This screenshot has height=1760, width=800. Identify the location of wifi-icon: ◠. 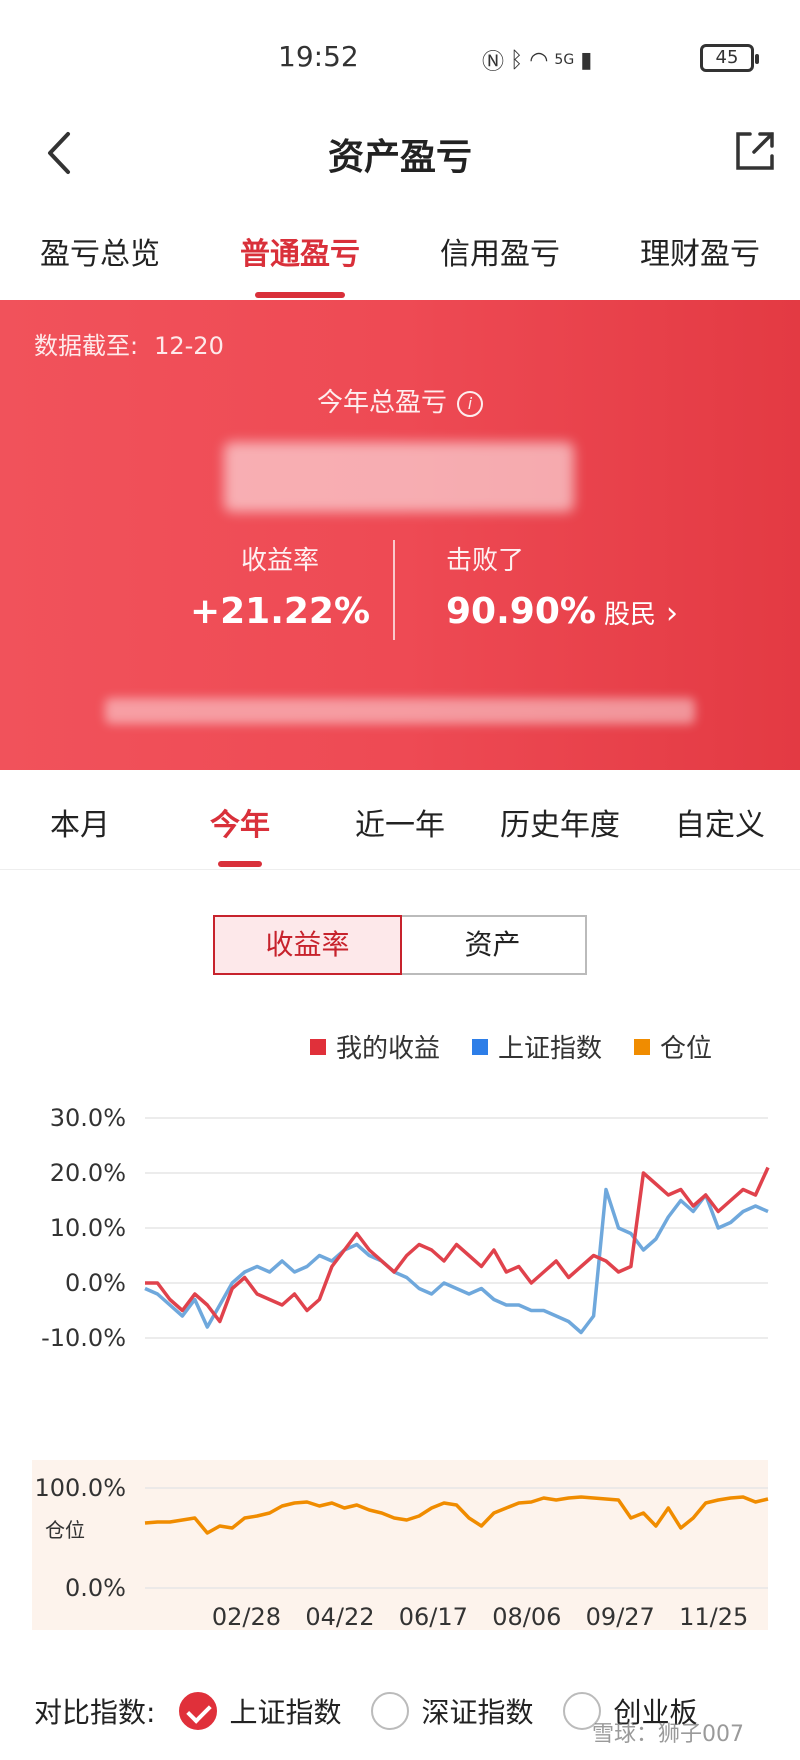
(539, 60).